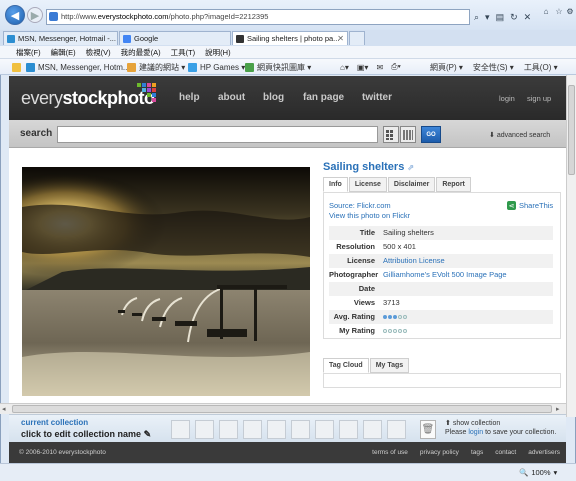 The width and height of the screenshot is (576, 481). I want to click on view-on-flickr-link: View this photo on Flickr, so click(369, 215).